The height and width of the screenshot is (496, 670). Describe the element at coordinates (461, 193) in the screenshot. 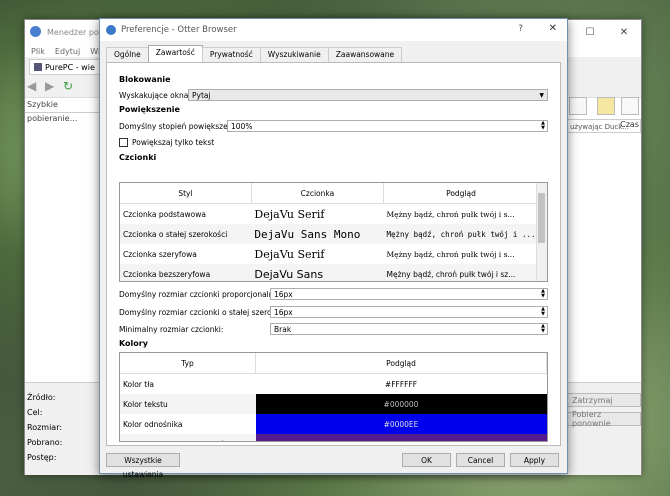

I see `fonts-col-preview: Podgląd` at that location.